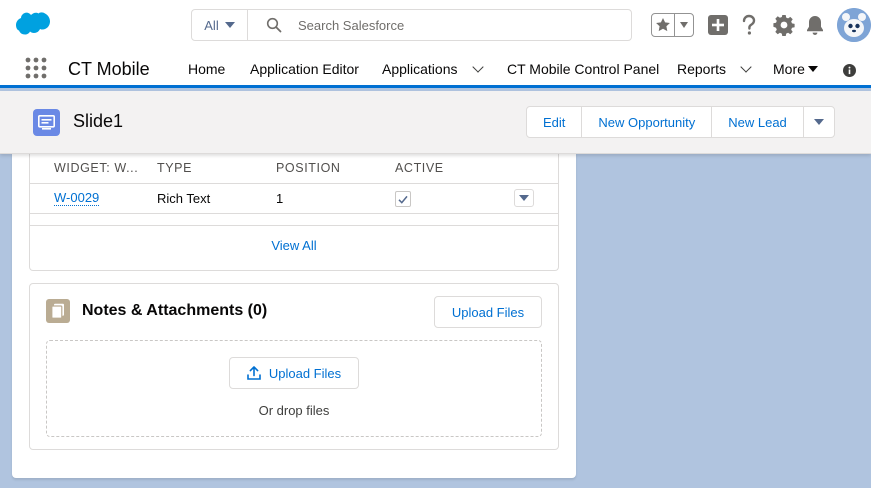  What do you see at coordinates (98, 121) in the screenshot?
I see `record-title: Slide1` at bounding box center [98, 121].